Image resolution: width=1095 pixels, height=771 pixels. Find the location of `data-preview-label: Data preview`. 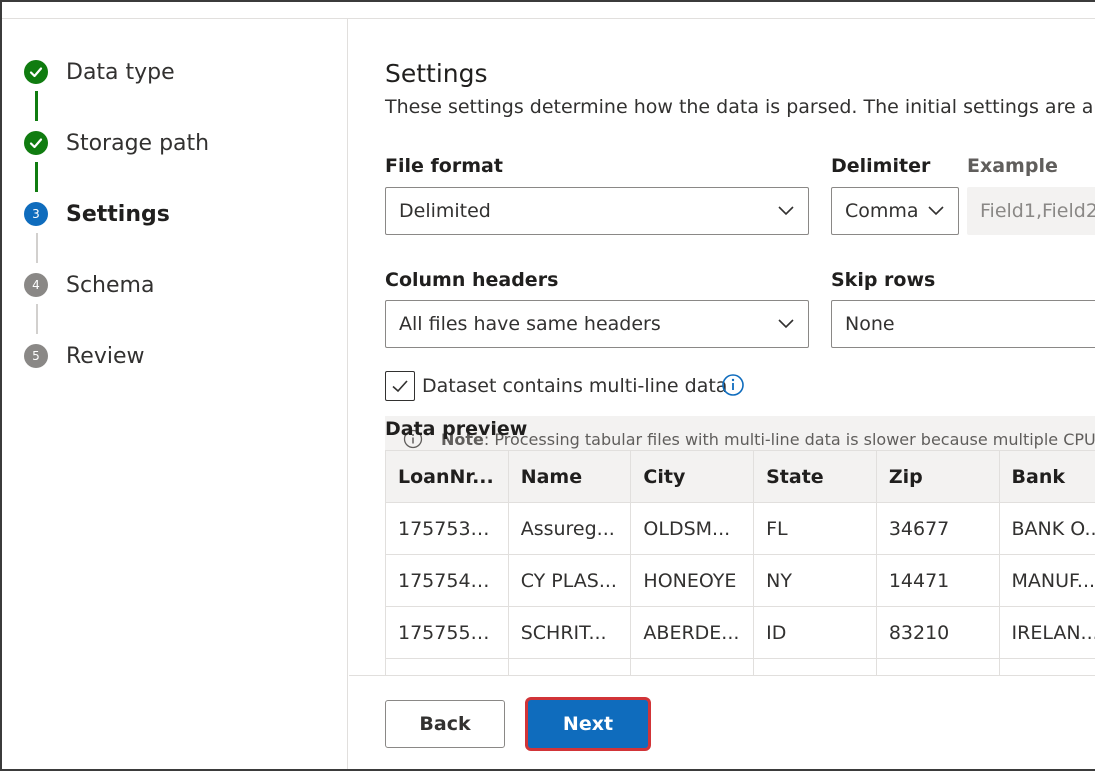

data-preview-label: Data preview is located at coordinates (456, 429).